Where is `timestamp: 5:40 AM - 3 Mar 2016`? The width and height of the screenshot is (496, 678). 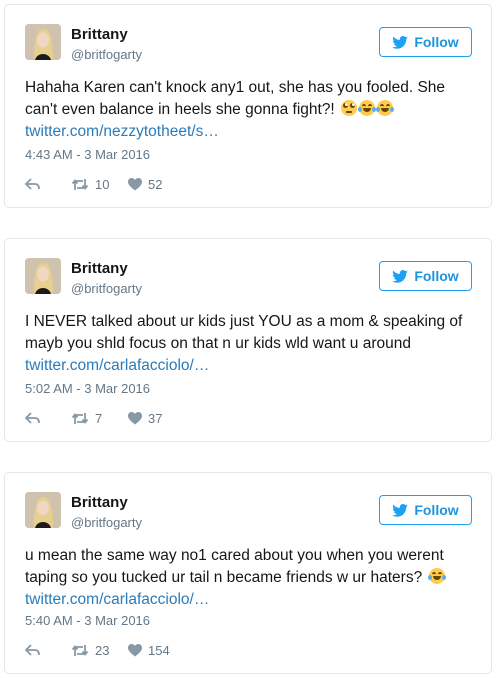
timestamp: 5:40 AM - 3 Mar 2016 is located at coordinates (87, 620).